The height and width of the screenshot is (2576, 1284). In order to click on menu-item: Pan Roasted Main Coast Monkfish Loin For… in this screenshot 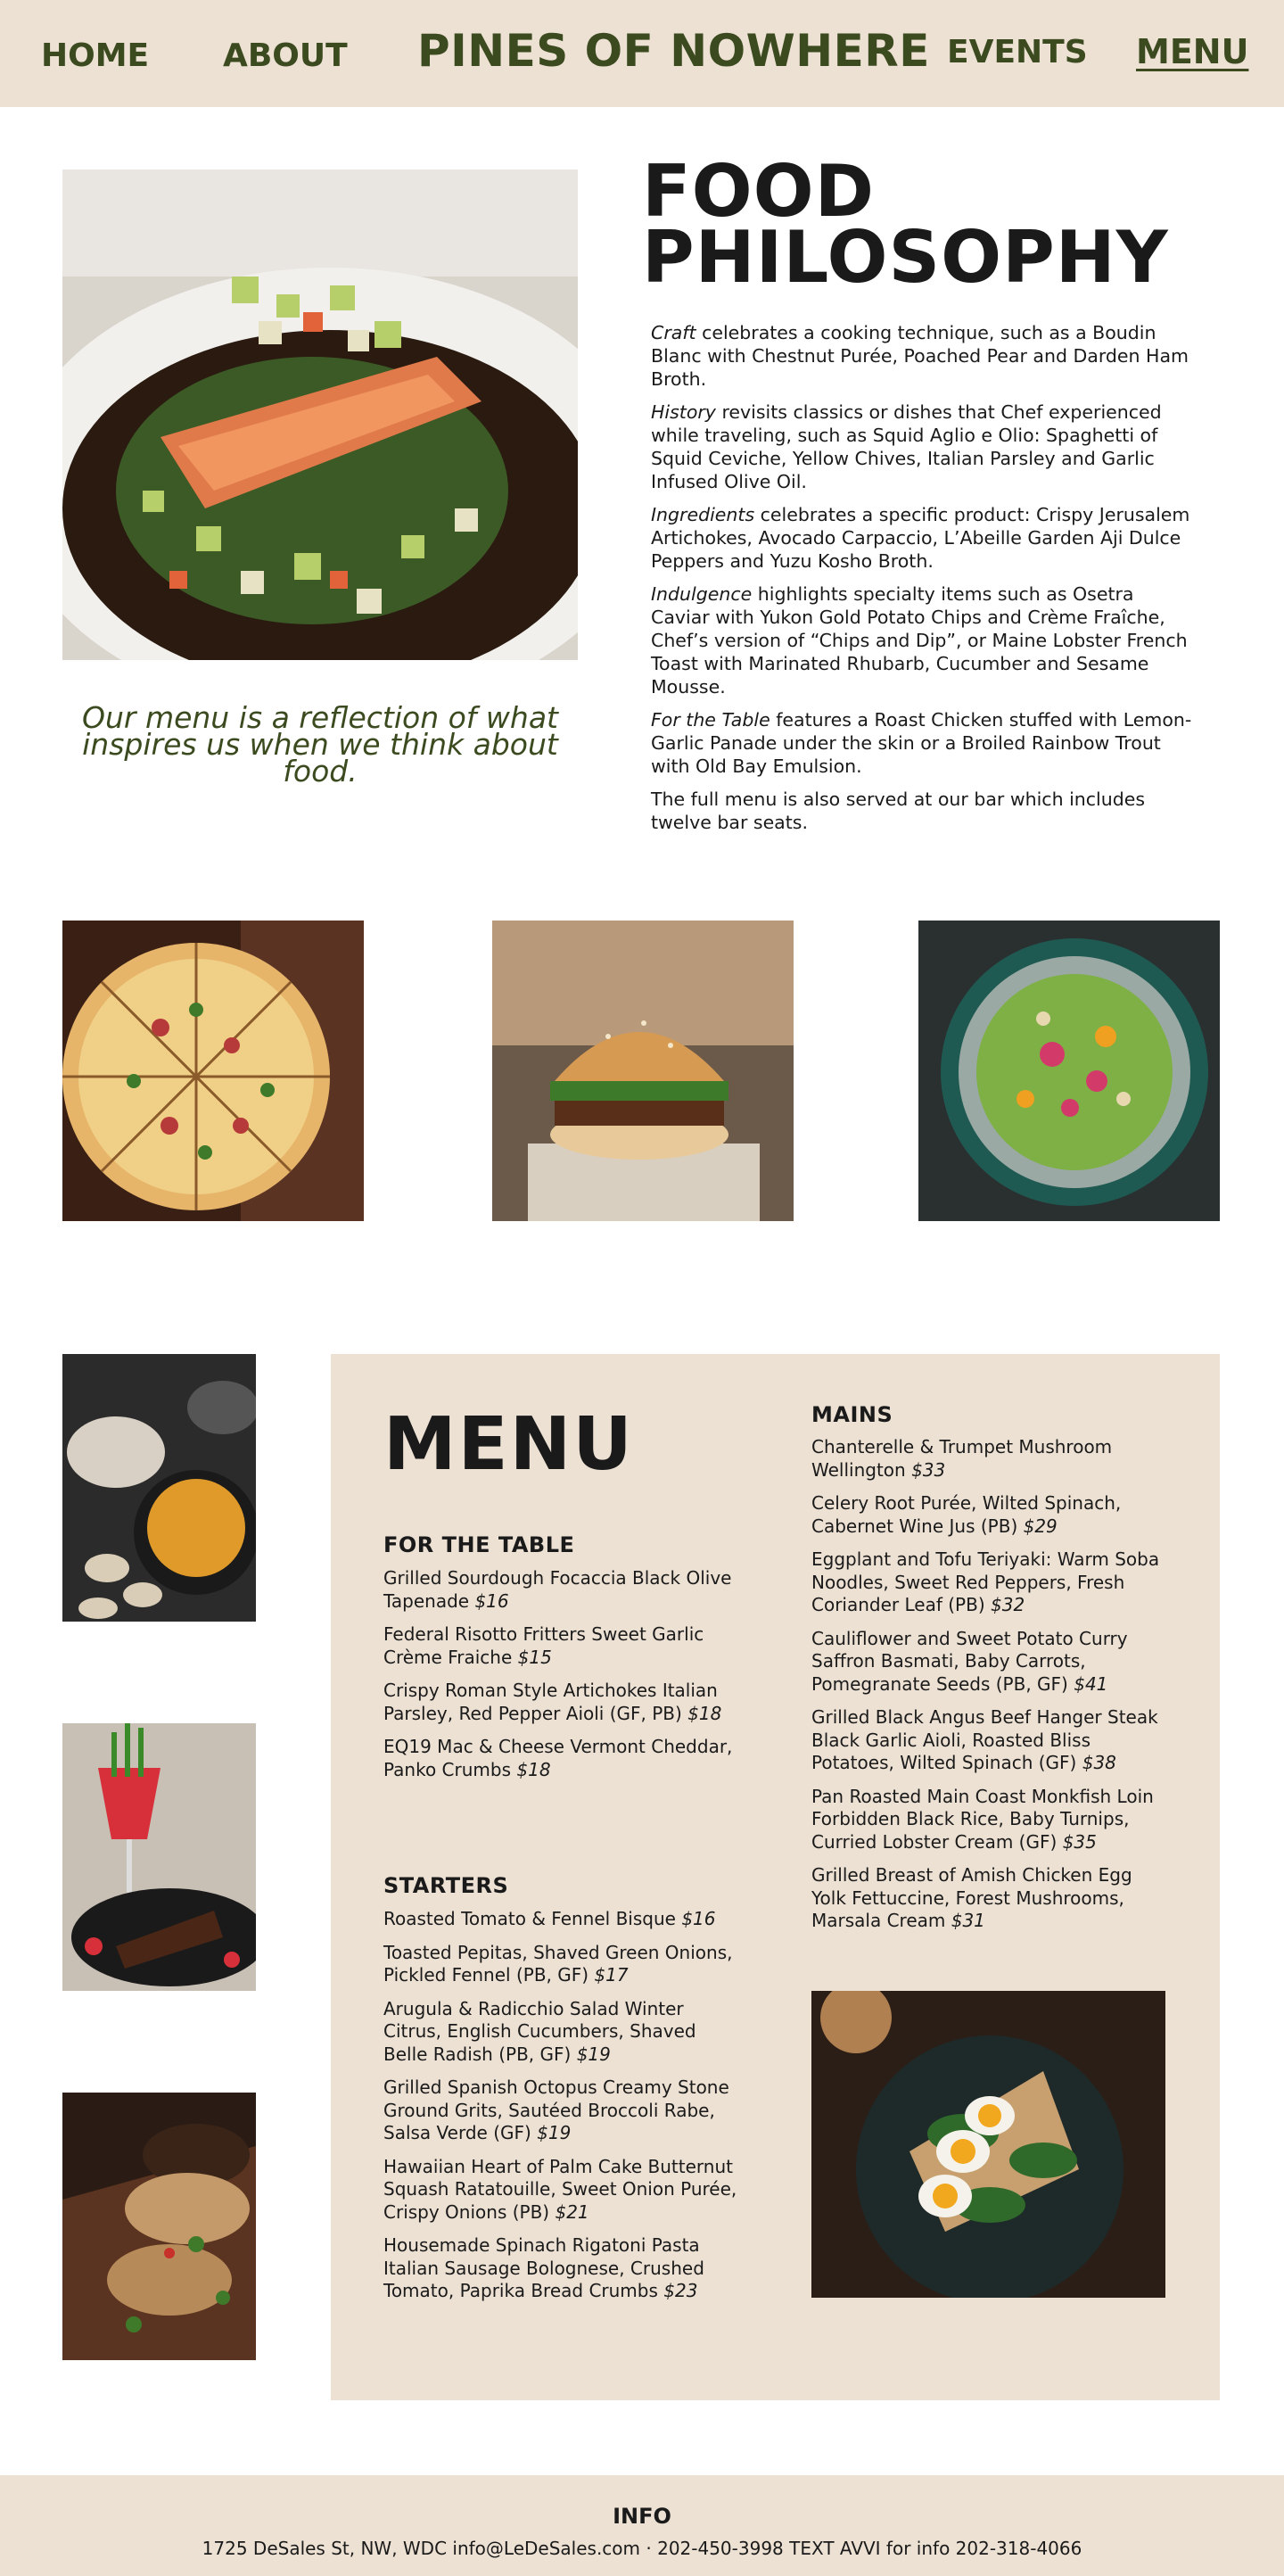, I will do `click(982, 1819)`.